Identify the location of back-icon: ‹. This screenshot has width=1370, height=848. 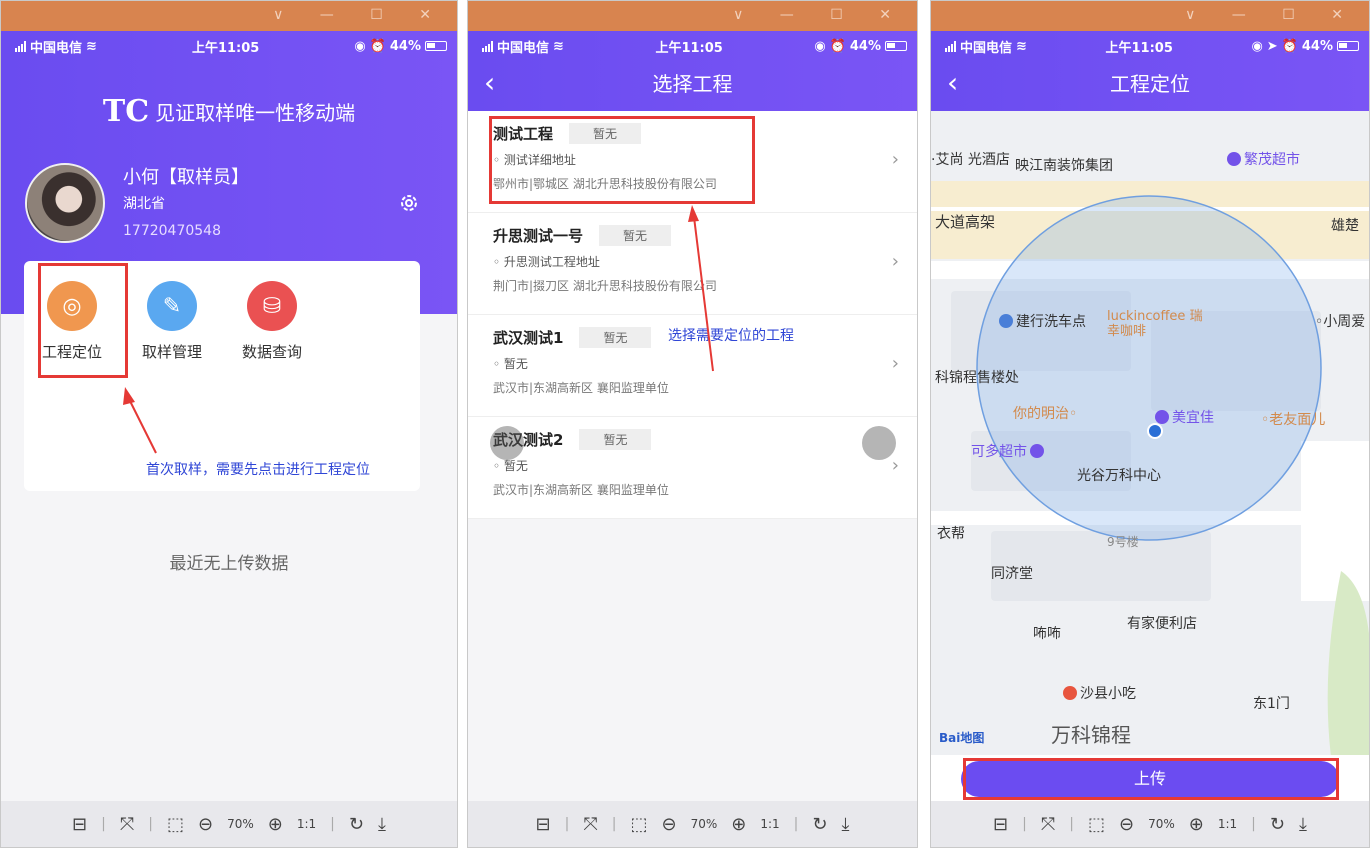
(952, 83).